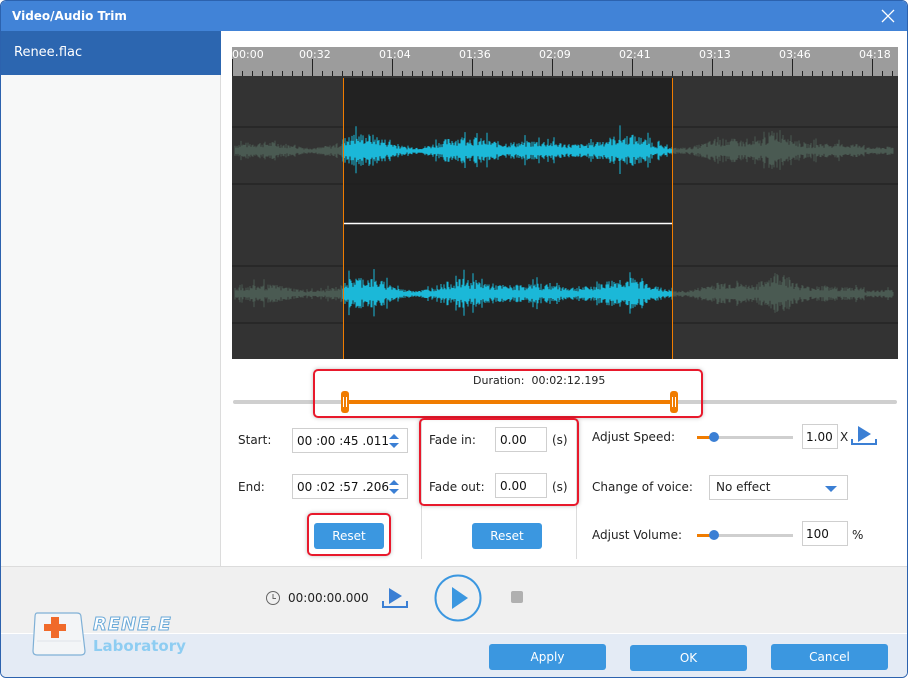  I want to click on volume-field: 100, so click(825, 533).